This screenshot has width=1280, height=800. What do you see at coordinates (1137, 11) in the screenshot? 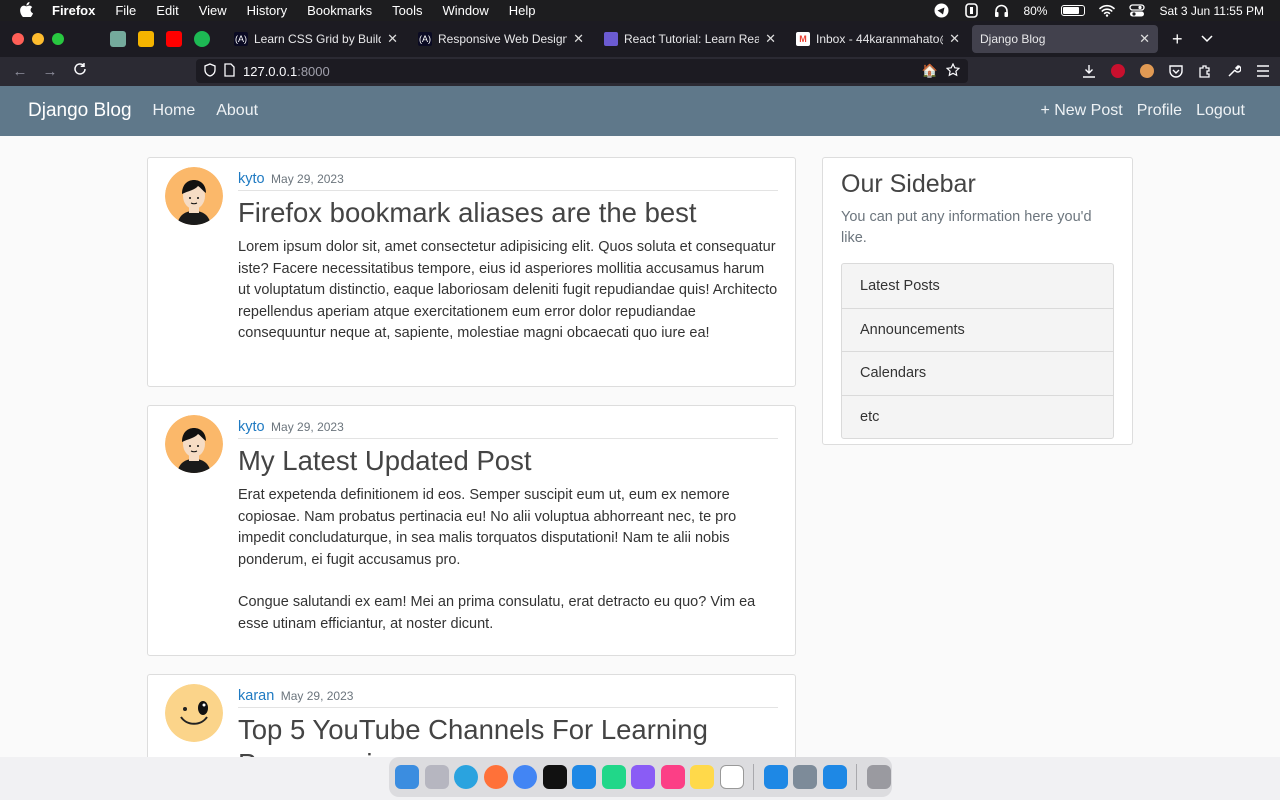
I see `control-center-icon` at bounding box center [1137, 11].